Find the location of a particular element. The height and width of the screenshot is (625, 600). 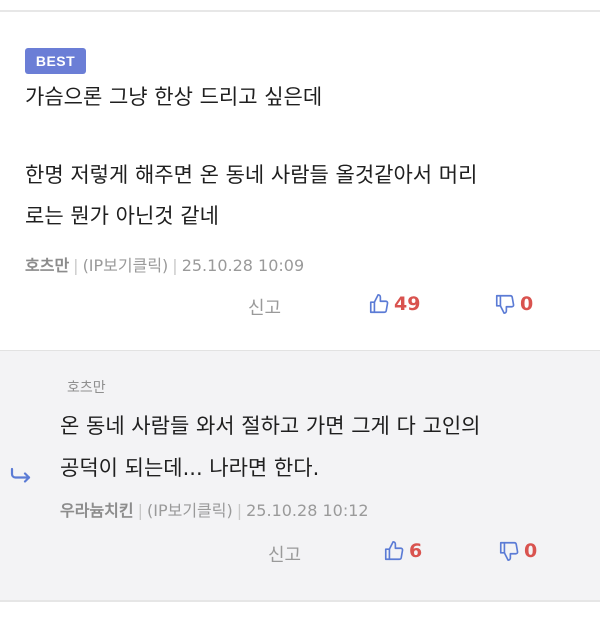

comment-text-line: 로는 뭔가 아닌것 같네 is located at coordinates (122, 216).